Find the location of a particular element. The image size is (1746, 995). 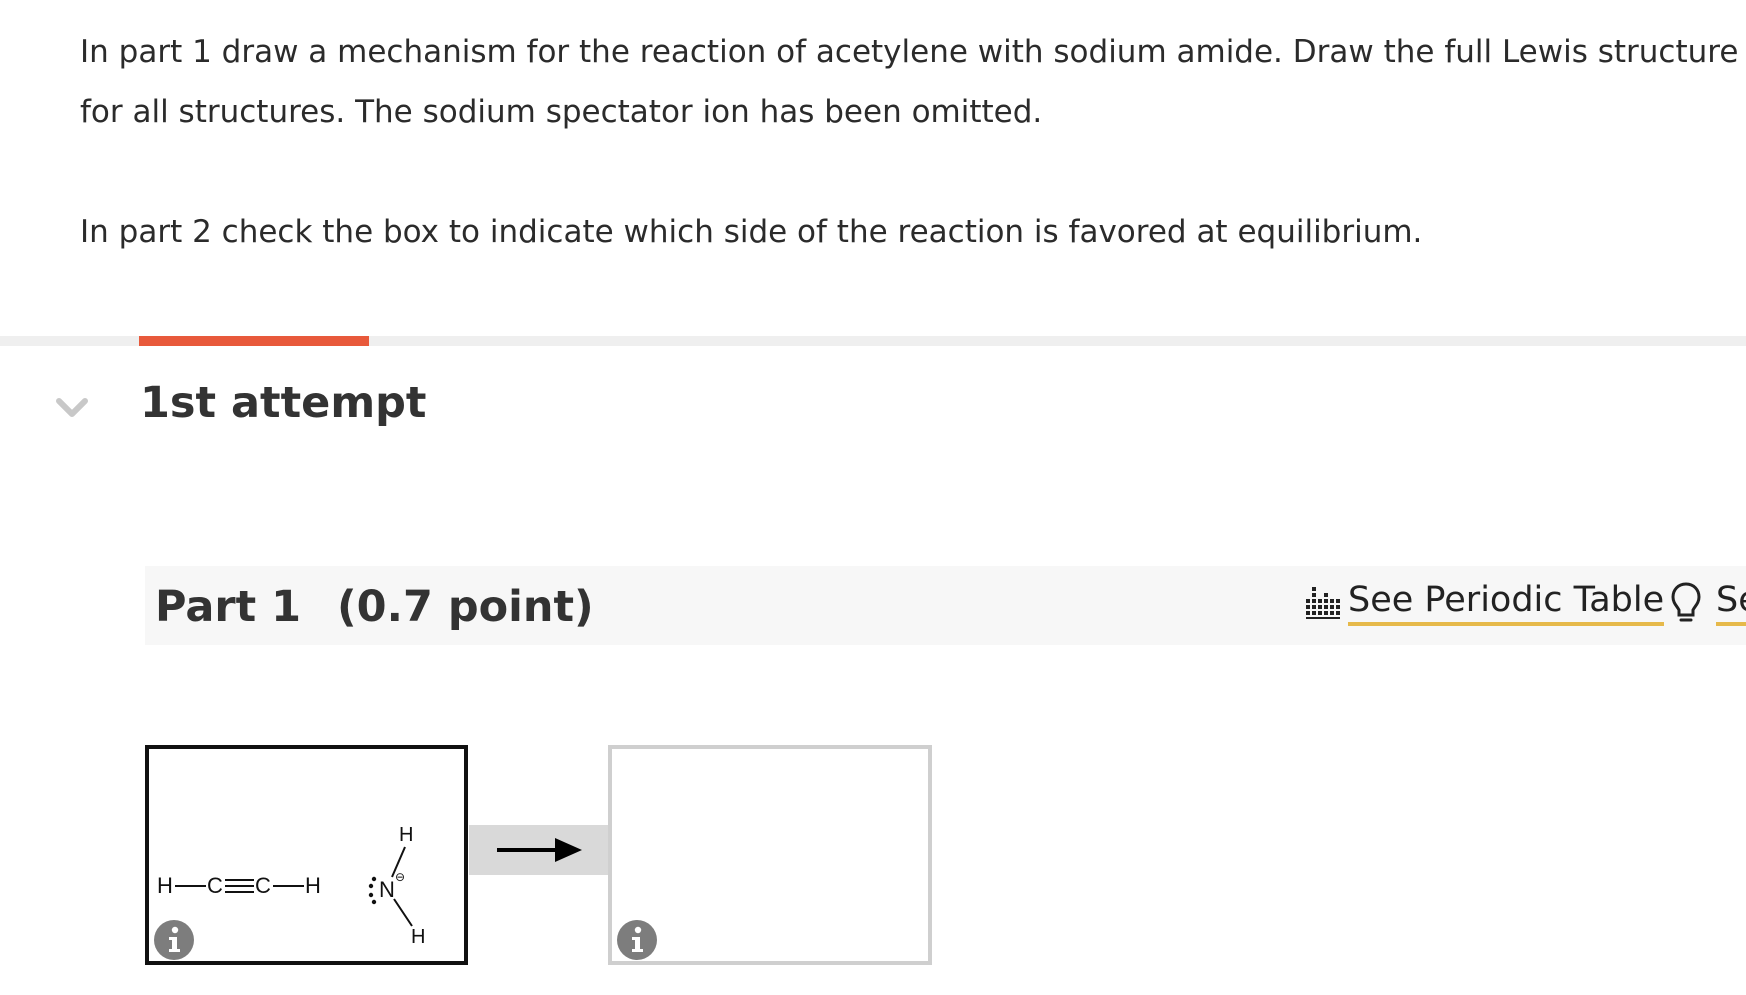

attempt-title: 1st attempt is located at coordinates (283, 403).